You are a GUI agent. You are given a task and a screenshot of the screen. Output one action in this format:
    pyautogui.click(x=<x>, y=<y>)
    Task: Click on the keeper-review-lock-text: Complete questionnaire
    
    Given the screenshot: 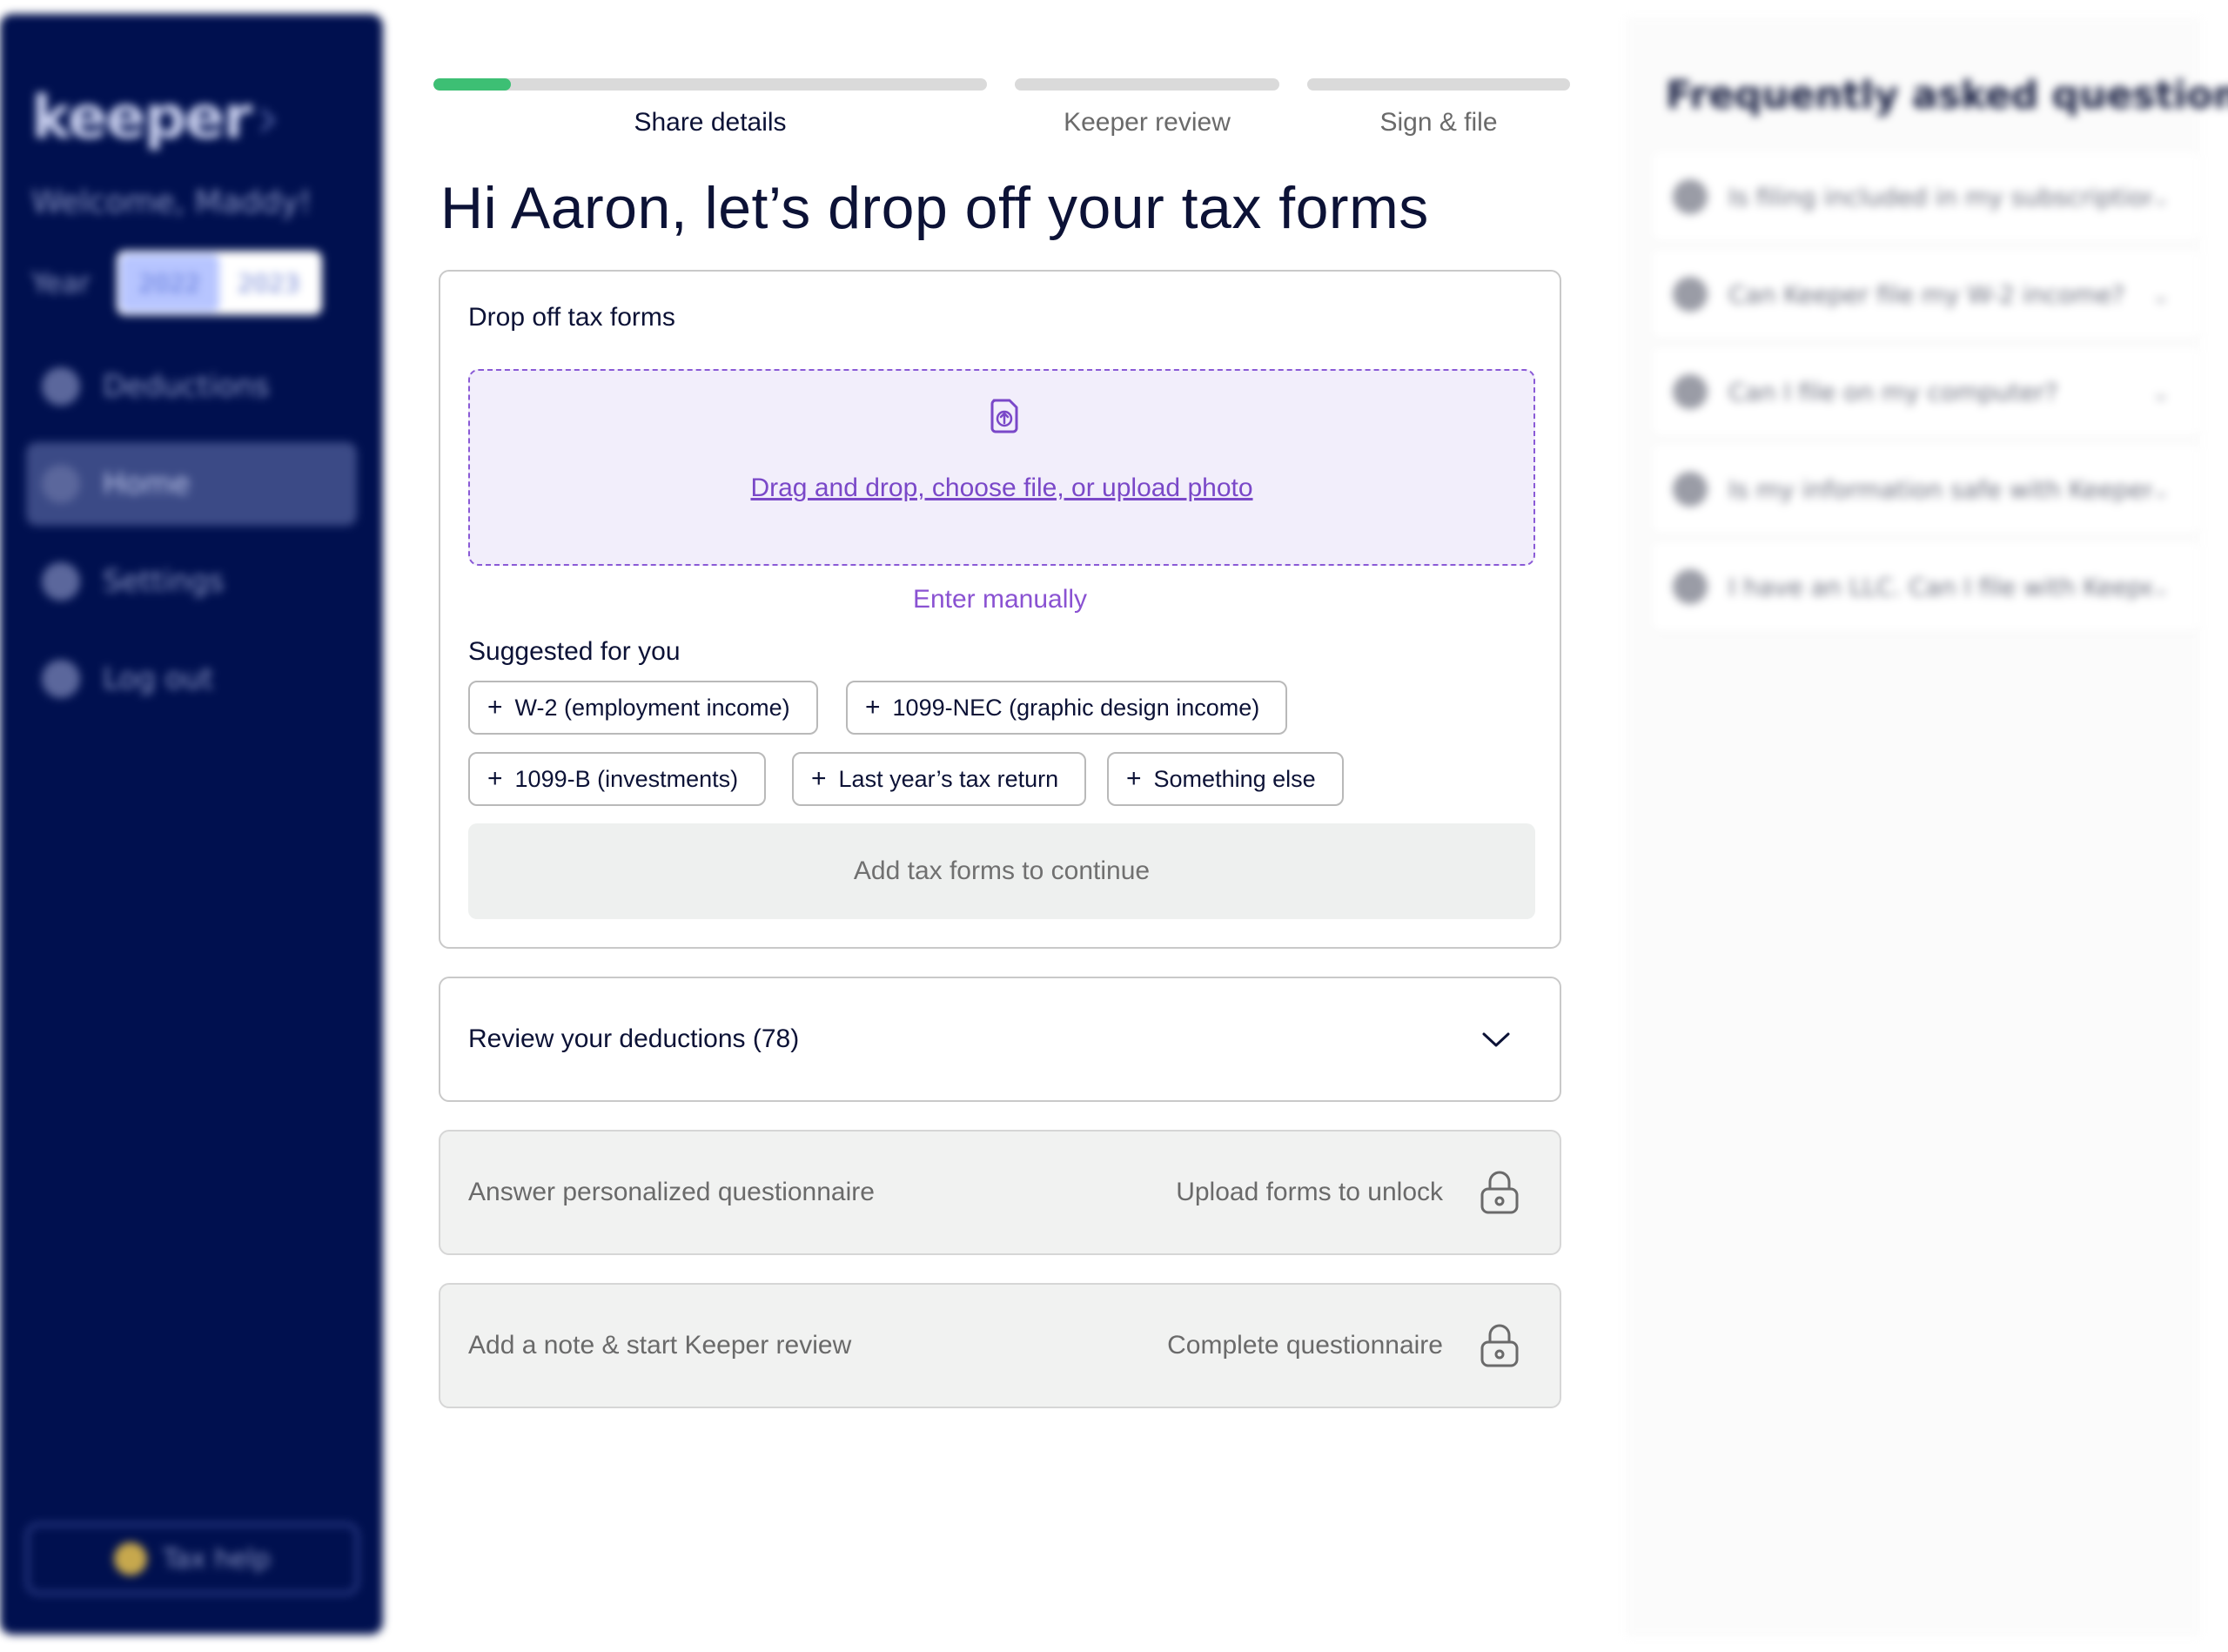 What is the action you would take?
    pyautogui.click(x=1305, y=1345)
    